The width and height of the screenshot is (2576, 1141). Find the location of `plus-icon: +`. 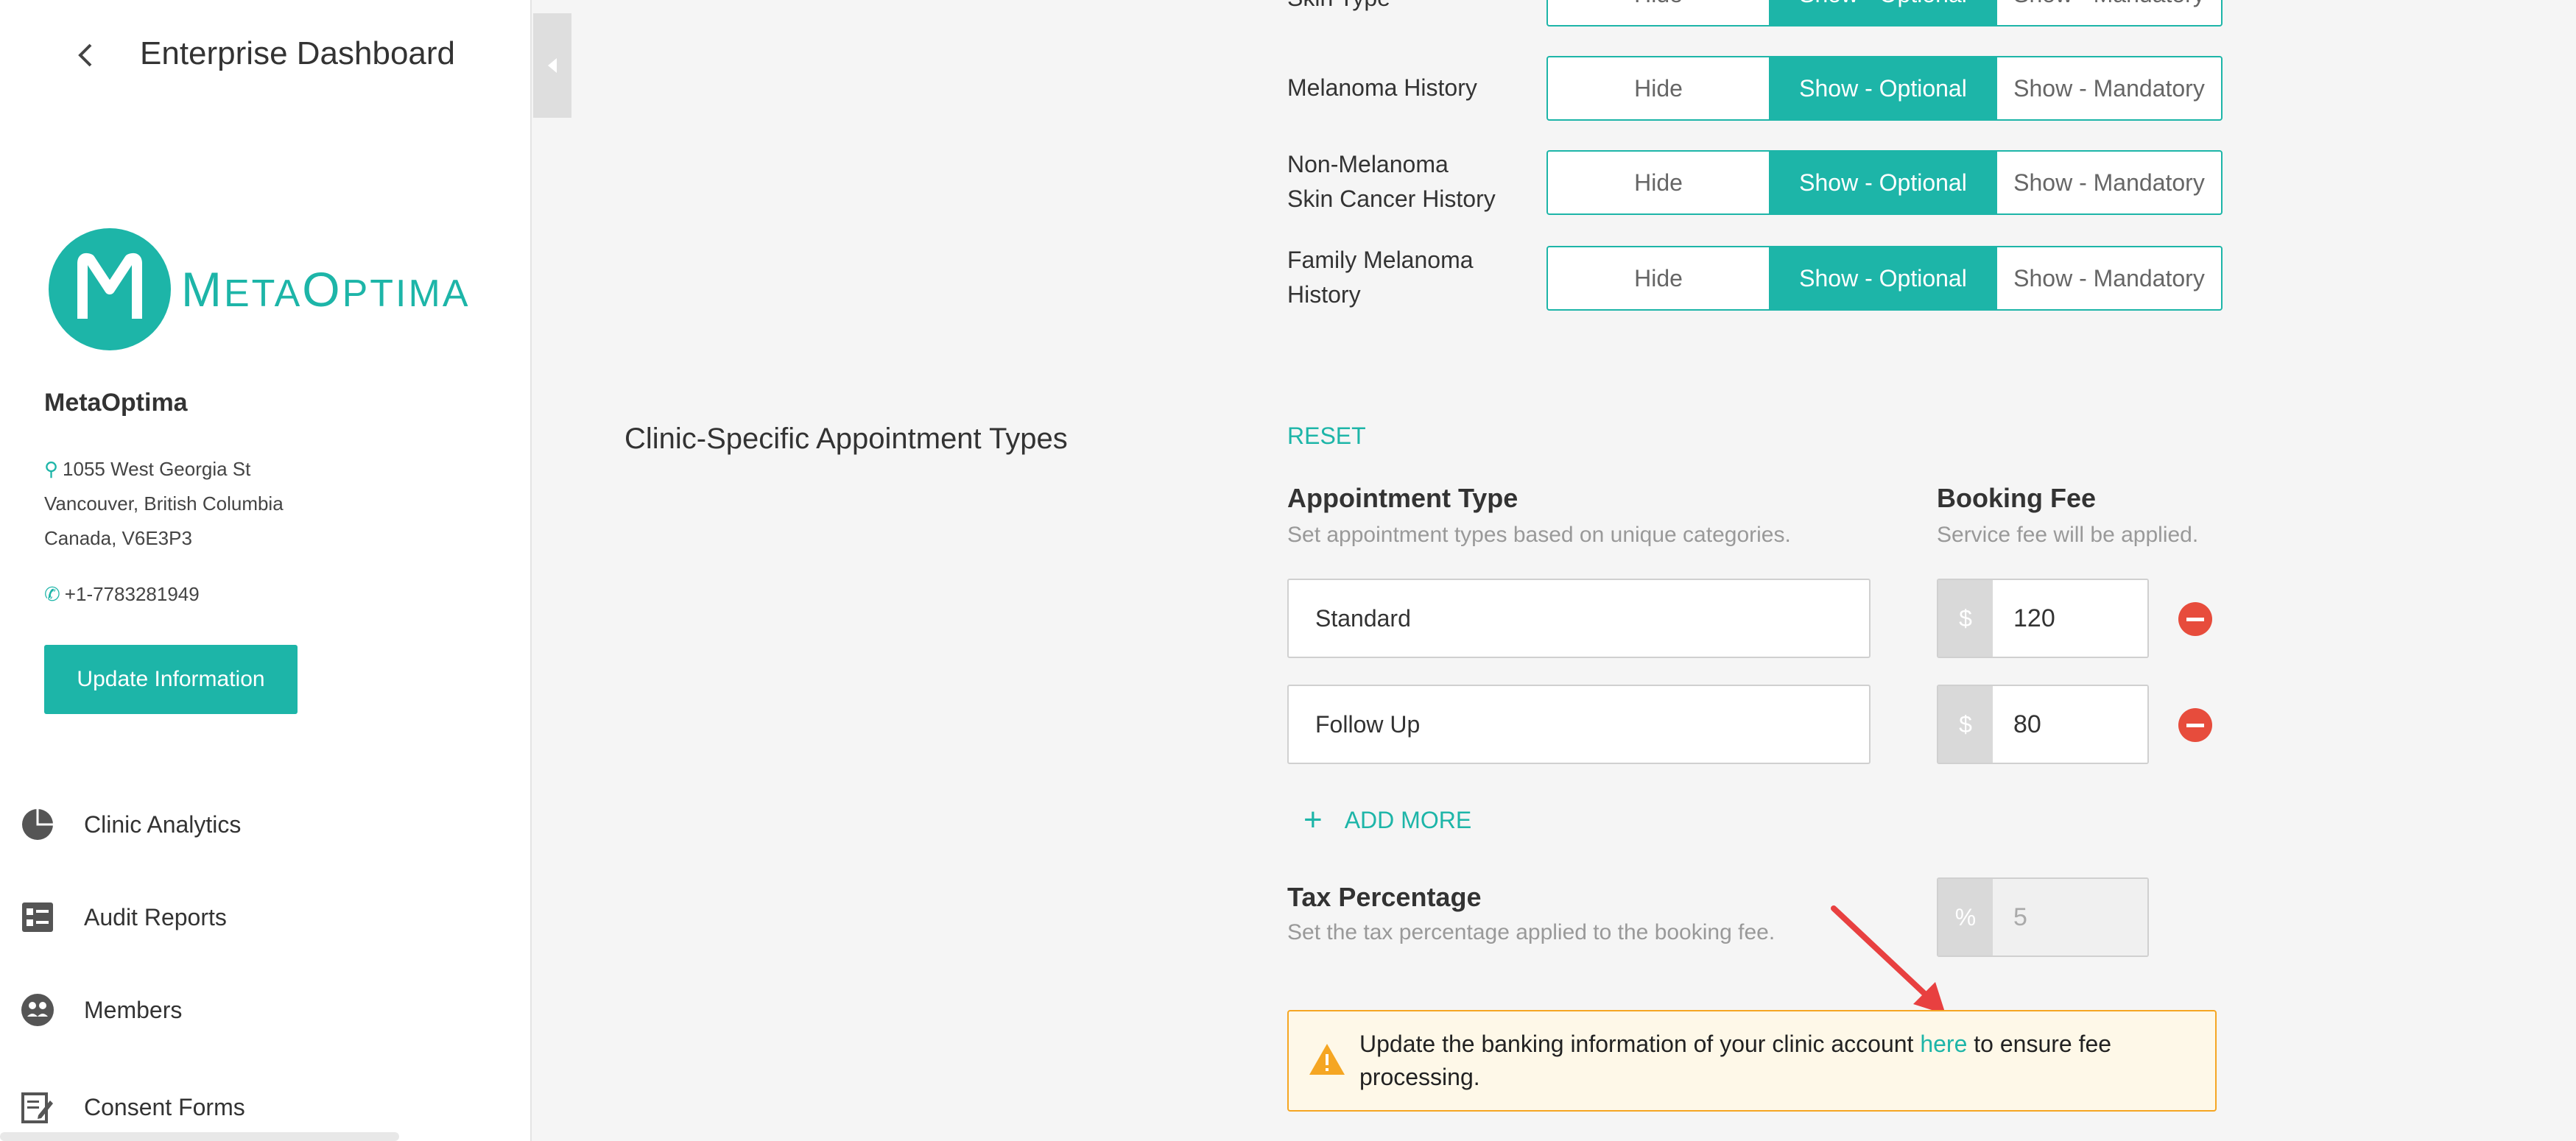

plus-icon: + is located at coordinates (1313, 820).